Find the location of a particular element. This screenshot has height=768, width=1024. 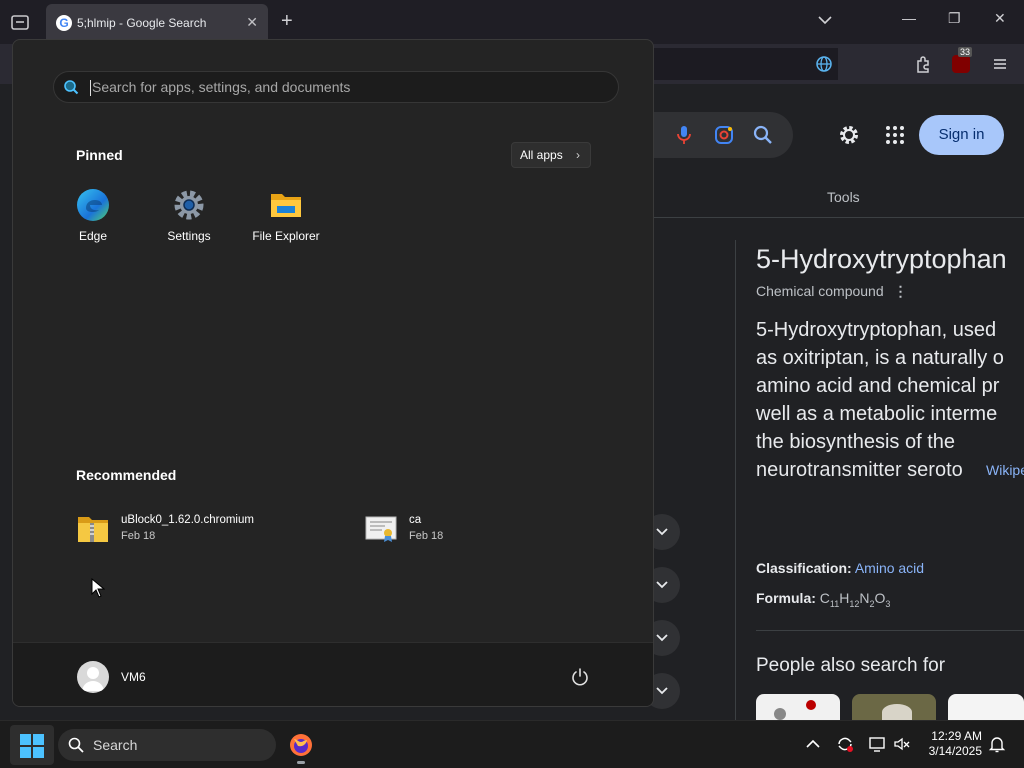

formula-row: Formula: C11H12N2O3 is located at coordinates (823, 599).